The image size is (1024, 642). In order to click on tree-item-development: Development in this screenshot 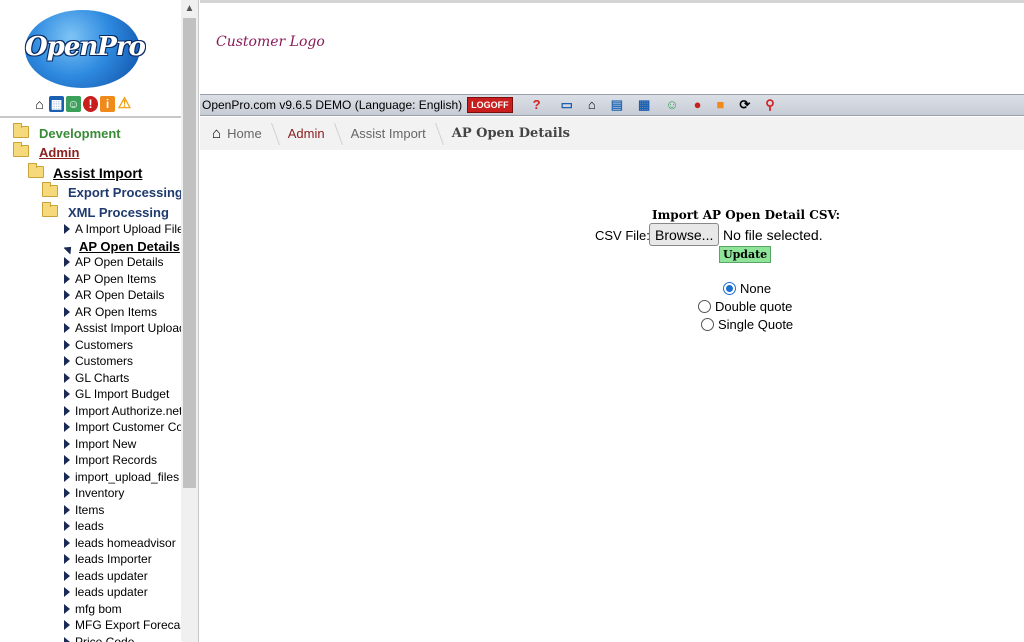, I will do `click(80, 133)`.